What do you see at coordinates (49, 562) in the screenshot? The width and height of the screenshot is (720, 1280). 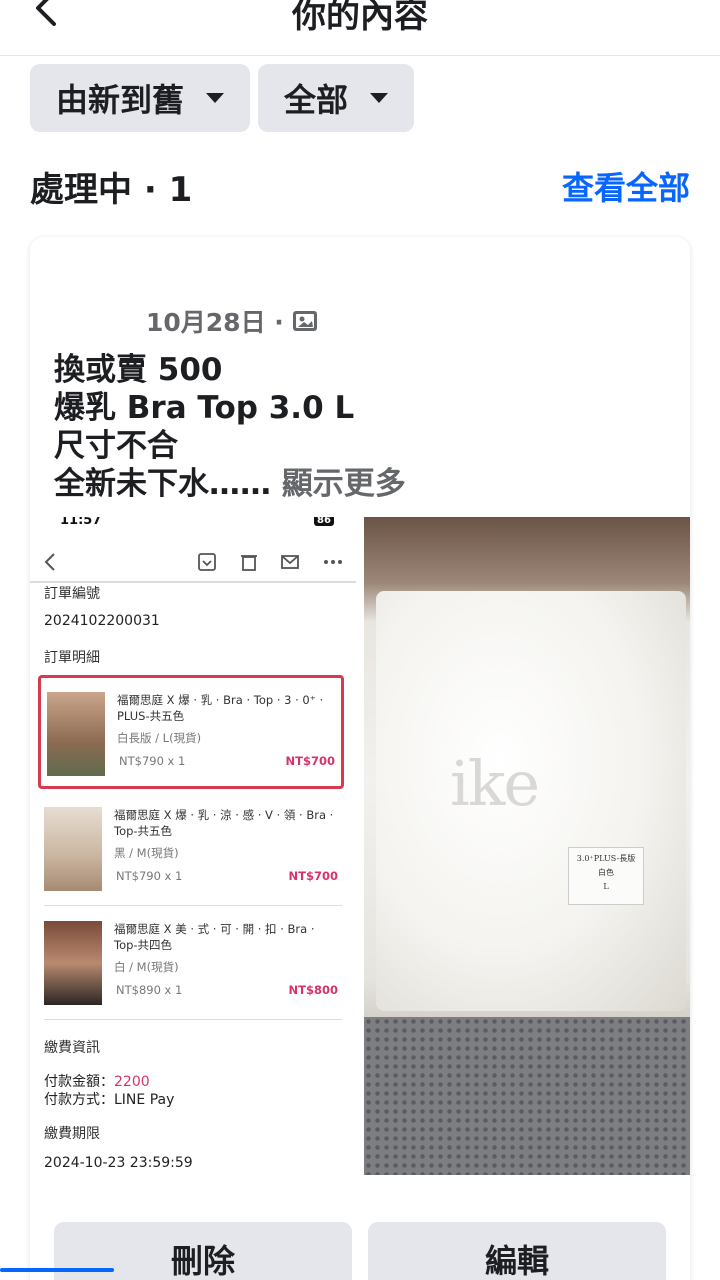 I see `back-arrow-icon` at bounding box center [49, 562].